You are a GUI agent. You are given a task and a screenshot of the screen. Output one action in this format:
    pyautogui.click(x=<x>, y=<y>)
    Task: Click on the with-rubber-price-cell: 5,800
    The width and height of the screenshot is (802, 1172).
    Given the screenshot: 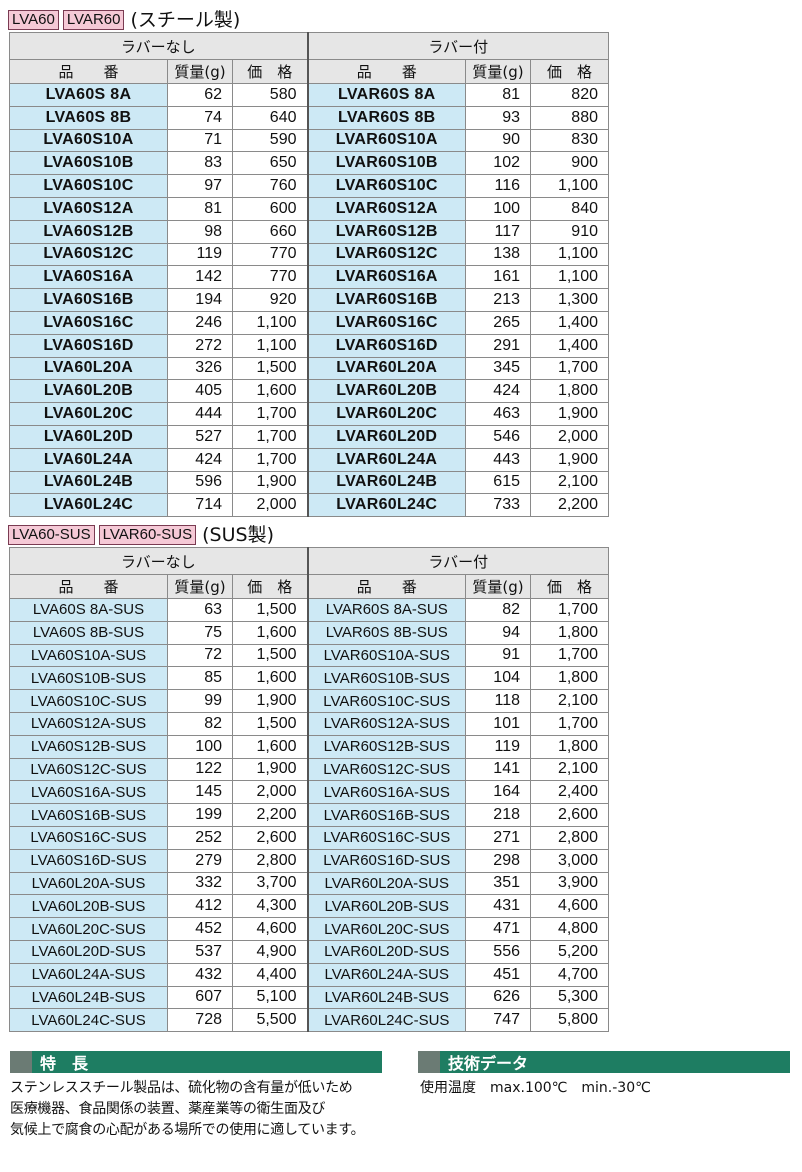 What is the action you would take?
    pyautogui.click(x=569, y=1020)
    